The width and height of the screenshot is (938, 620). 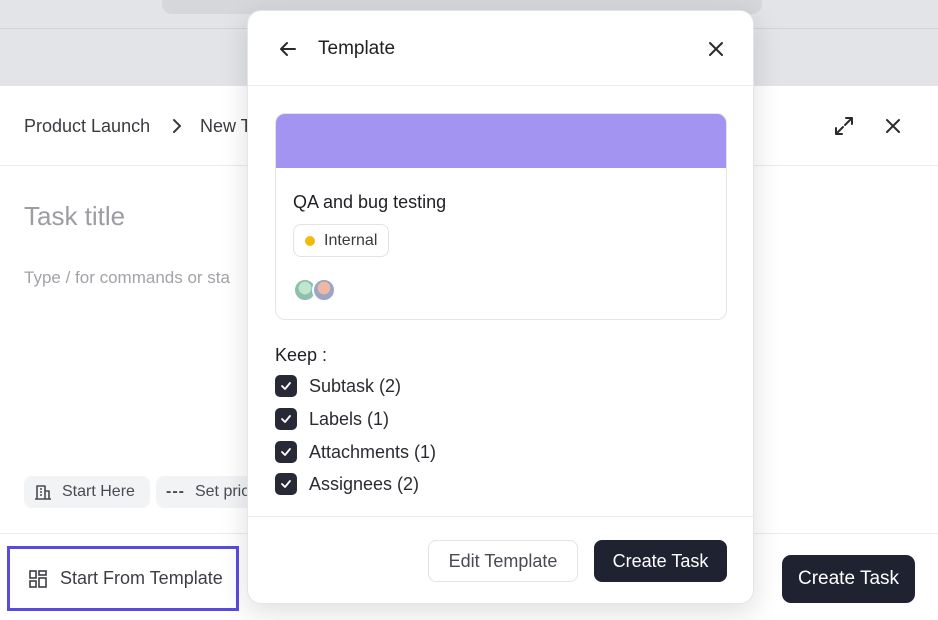 I want to click on arrow-left-icon, so click(x=288, y=49).